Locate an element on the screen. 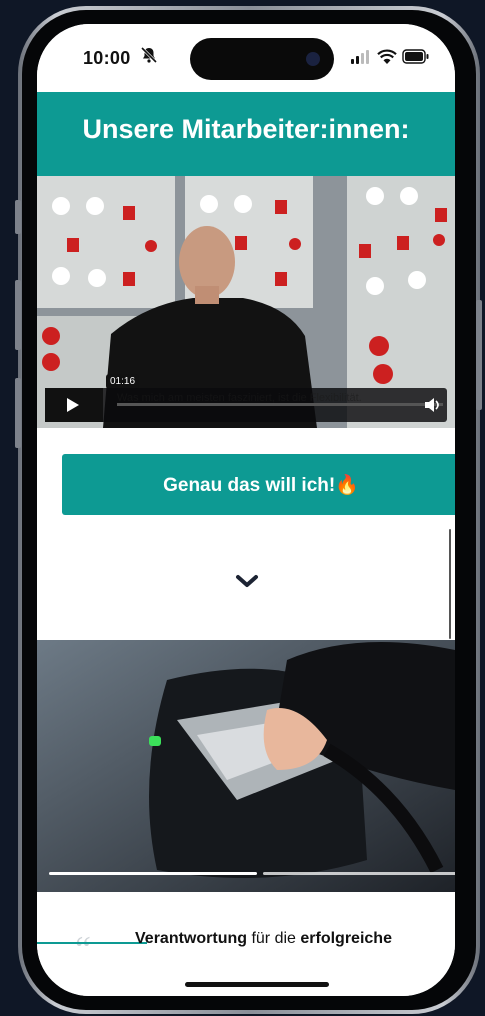 Image resolution: width=485 pixels, height=1016 pixels. play-button is located at coordinates (74, 405).